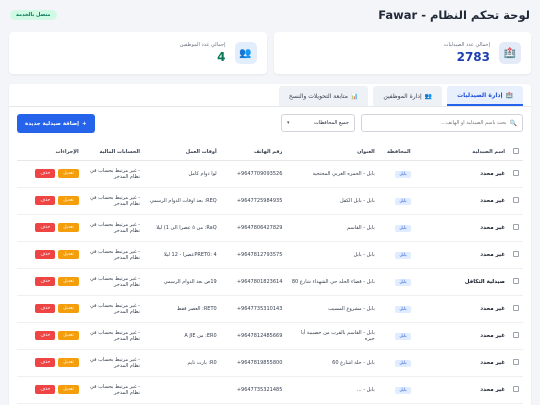 Image resolution: width=540 pixels, height=405 pixels. I want to click on pharmacy-name: صيدلية التكافل, so click(461, 282).